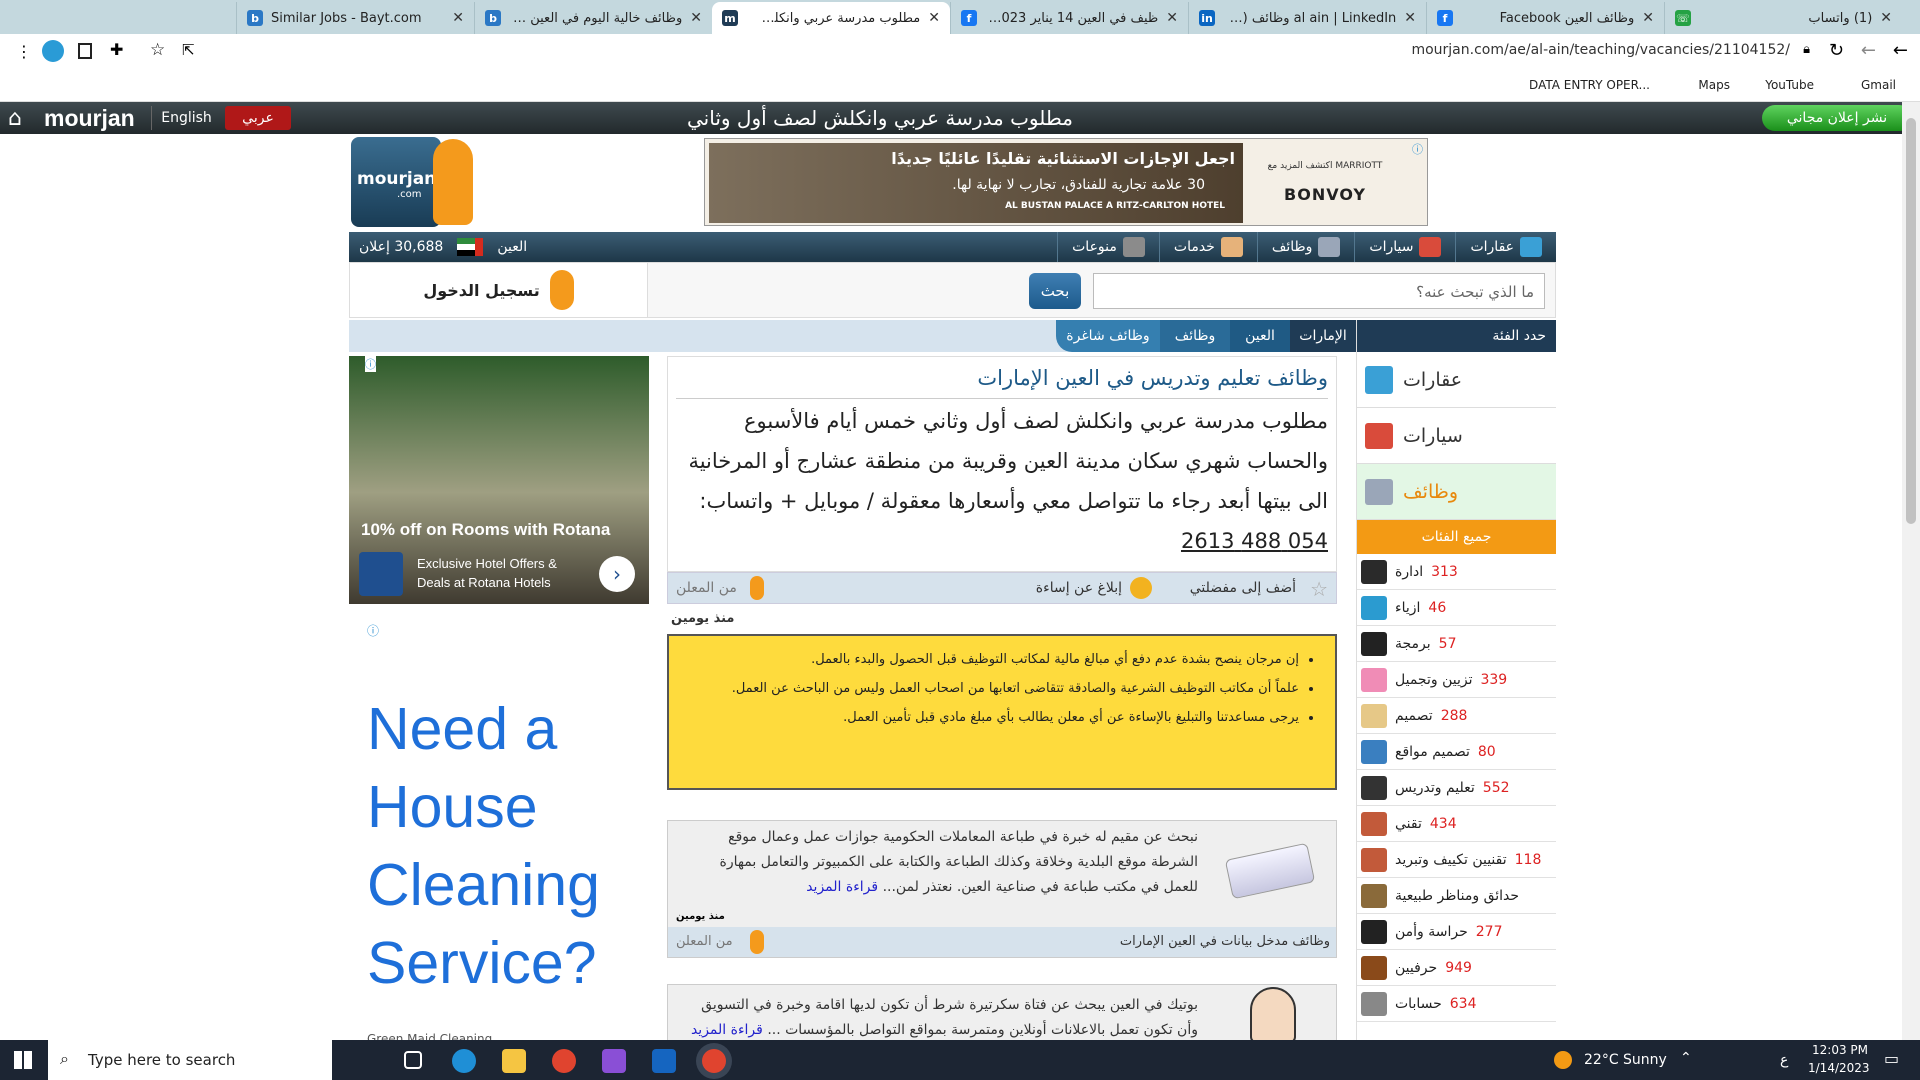 Image resolution: width=1920 pixels, height=1080 pixels. I want to click on taskbar-search: ⌕ Type here to search, so click(190, 1060).